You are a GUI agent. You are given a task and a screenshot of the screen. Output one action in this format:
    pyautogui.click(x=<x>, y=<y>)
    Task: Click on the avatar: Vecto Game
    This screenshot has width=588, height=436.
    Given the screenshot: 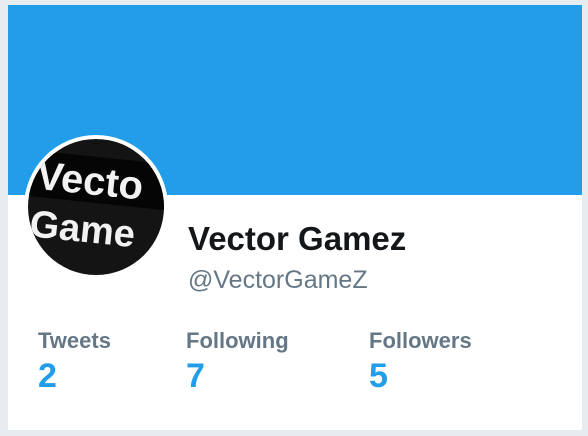 What is the action you would take?
    pyautogui.click(x=96, y=207)
    